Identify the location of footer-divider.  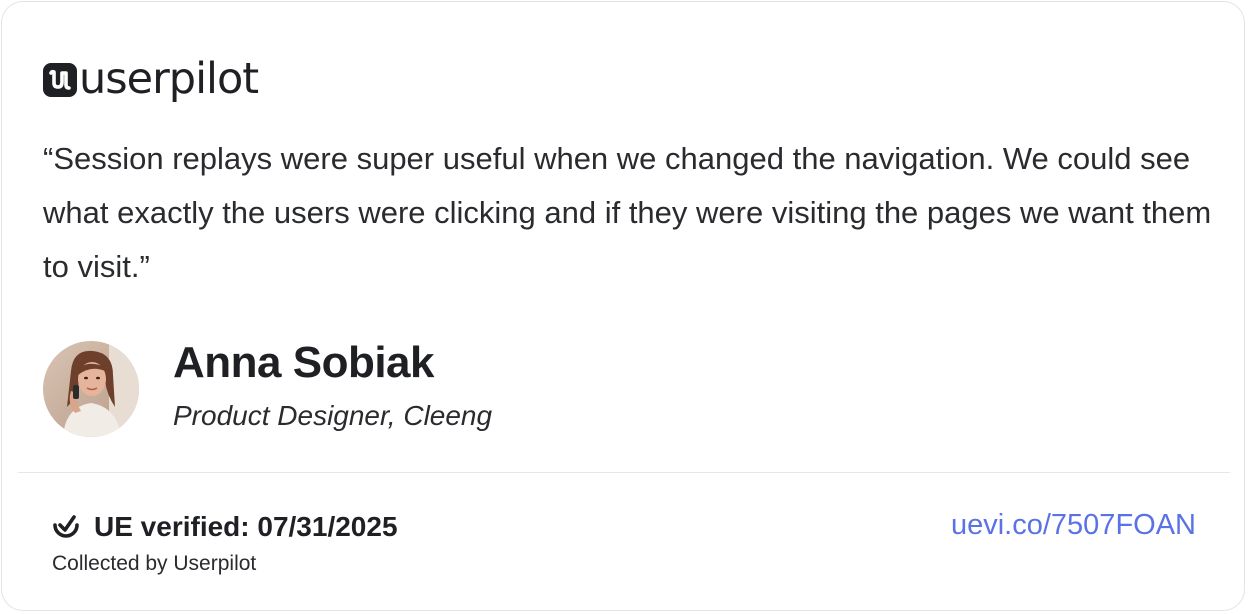
(624, 472).